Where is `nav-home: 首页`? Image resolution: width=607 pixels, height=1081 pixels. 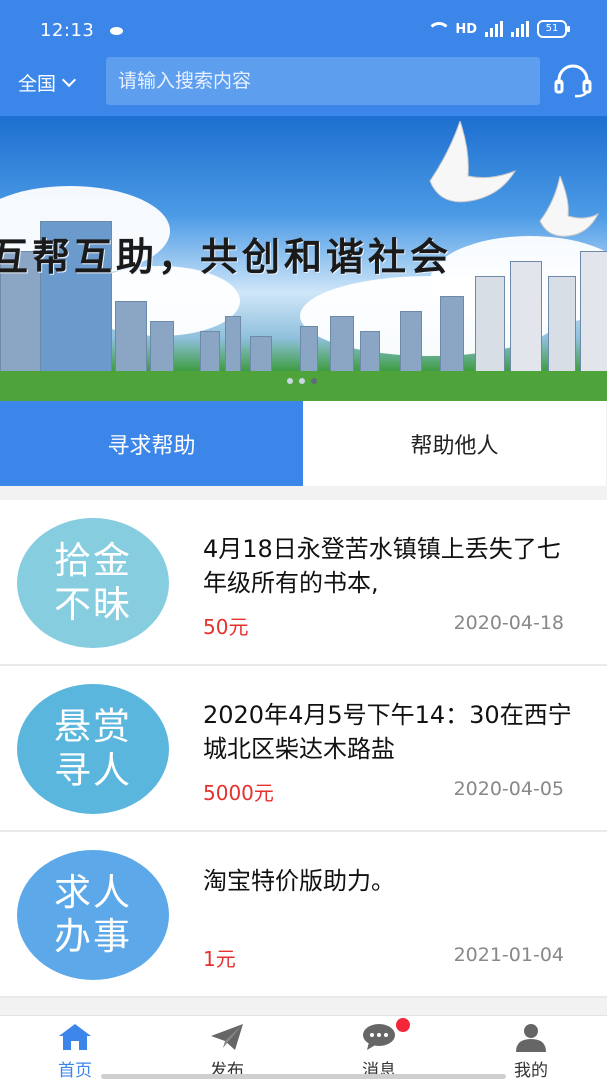 nav-home: 首页 is located at coordinates (75, 1048).